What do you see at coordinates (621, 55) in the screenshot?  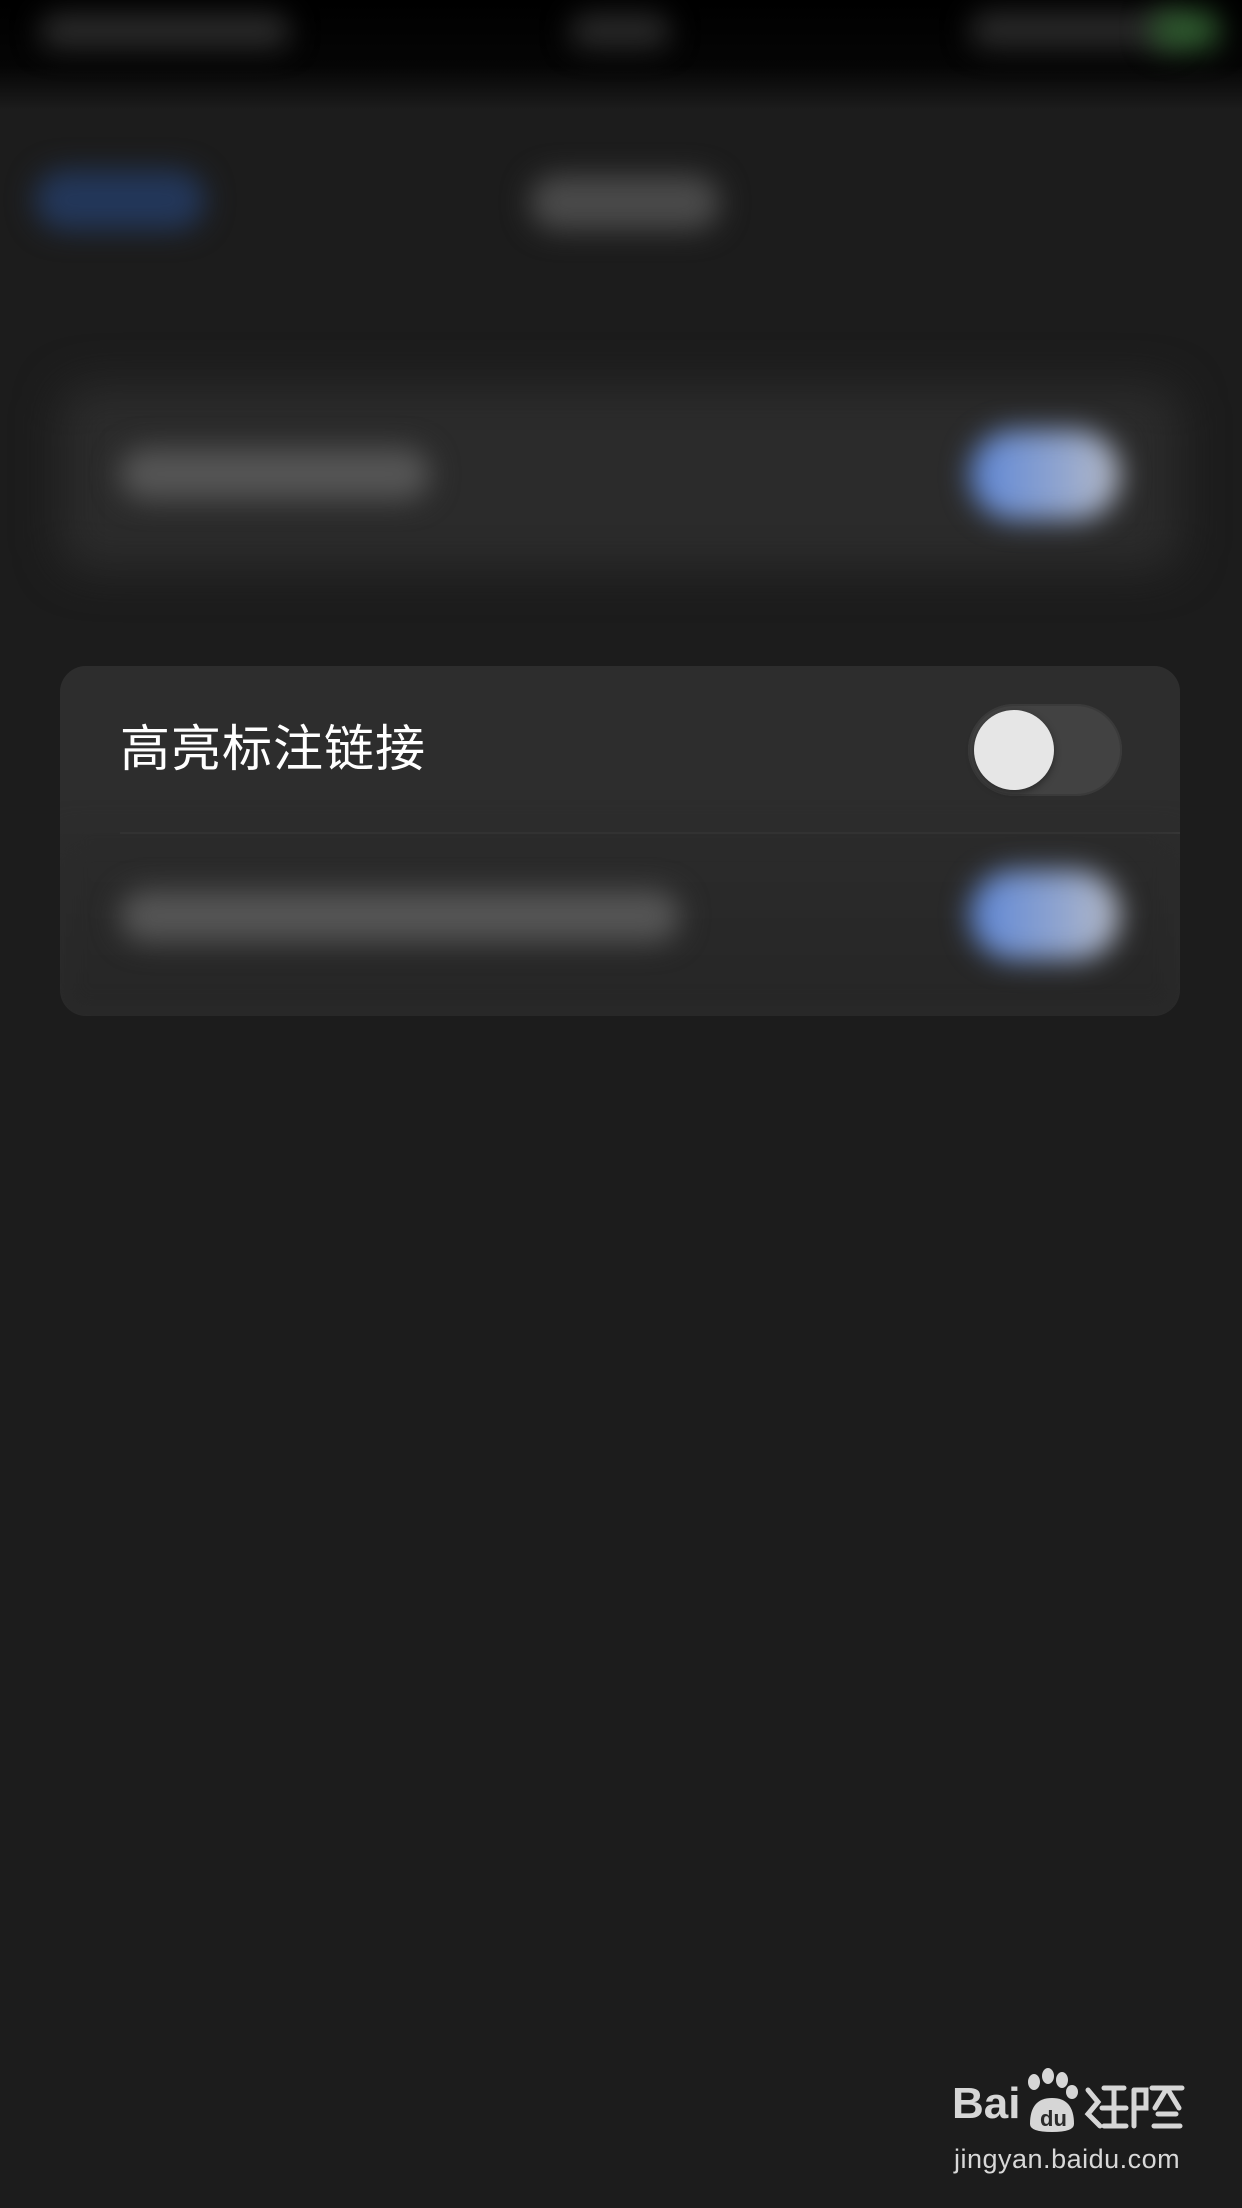 I see `status-bar` at bounding box center [621, 55].